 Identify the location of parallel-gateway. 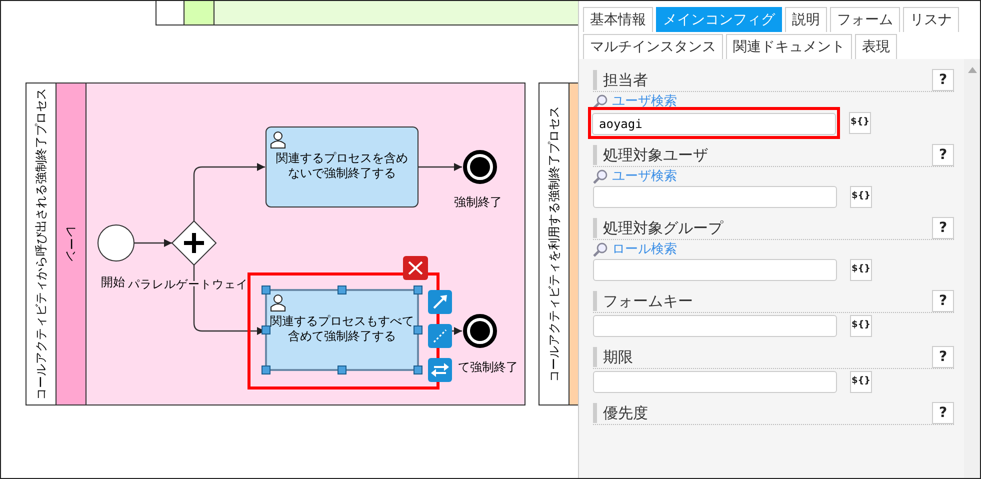
(194, 243).